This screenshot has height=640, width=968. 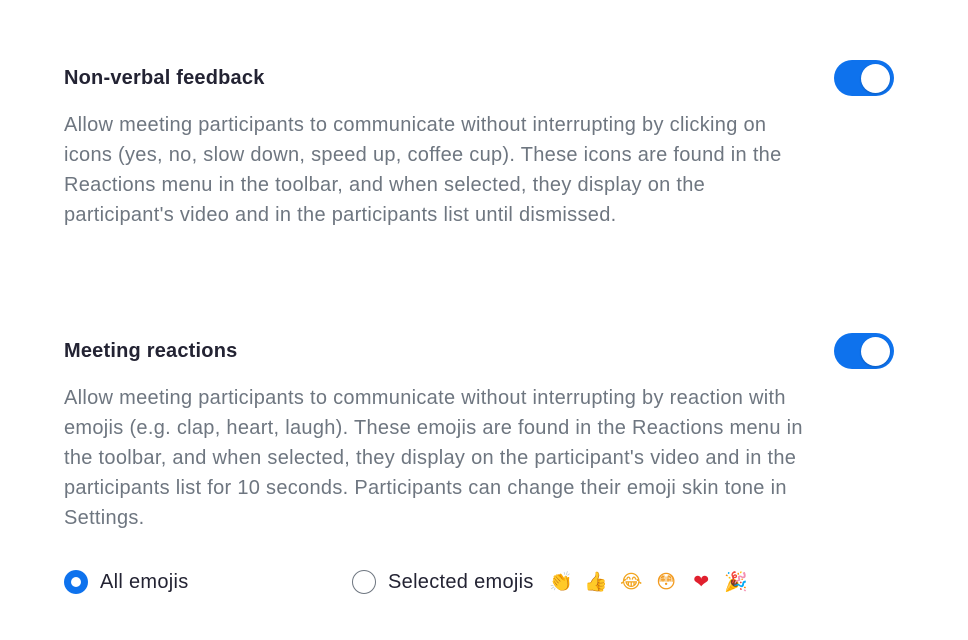 What do you see at coordinates (736, 582) in the screenshot?
I see `party-popper-icon: 🎉` at bounding box center [736, 582].